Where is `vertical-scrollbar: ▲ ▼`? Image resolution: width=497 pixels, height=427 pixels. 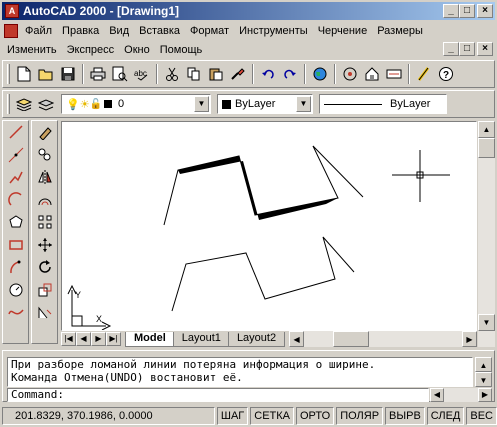 vertical-scrollbar: ▲ ▼ is located at coordinates (486, 234).